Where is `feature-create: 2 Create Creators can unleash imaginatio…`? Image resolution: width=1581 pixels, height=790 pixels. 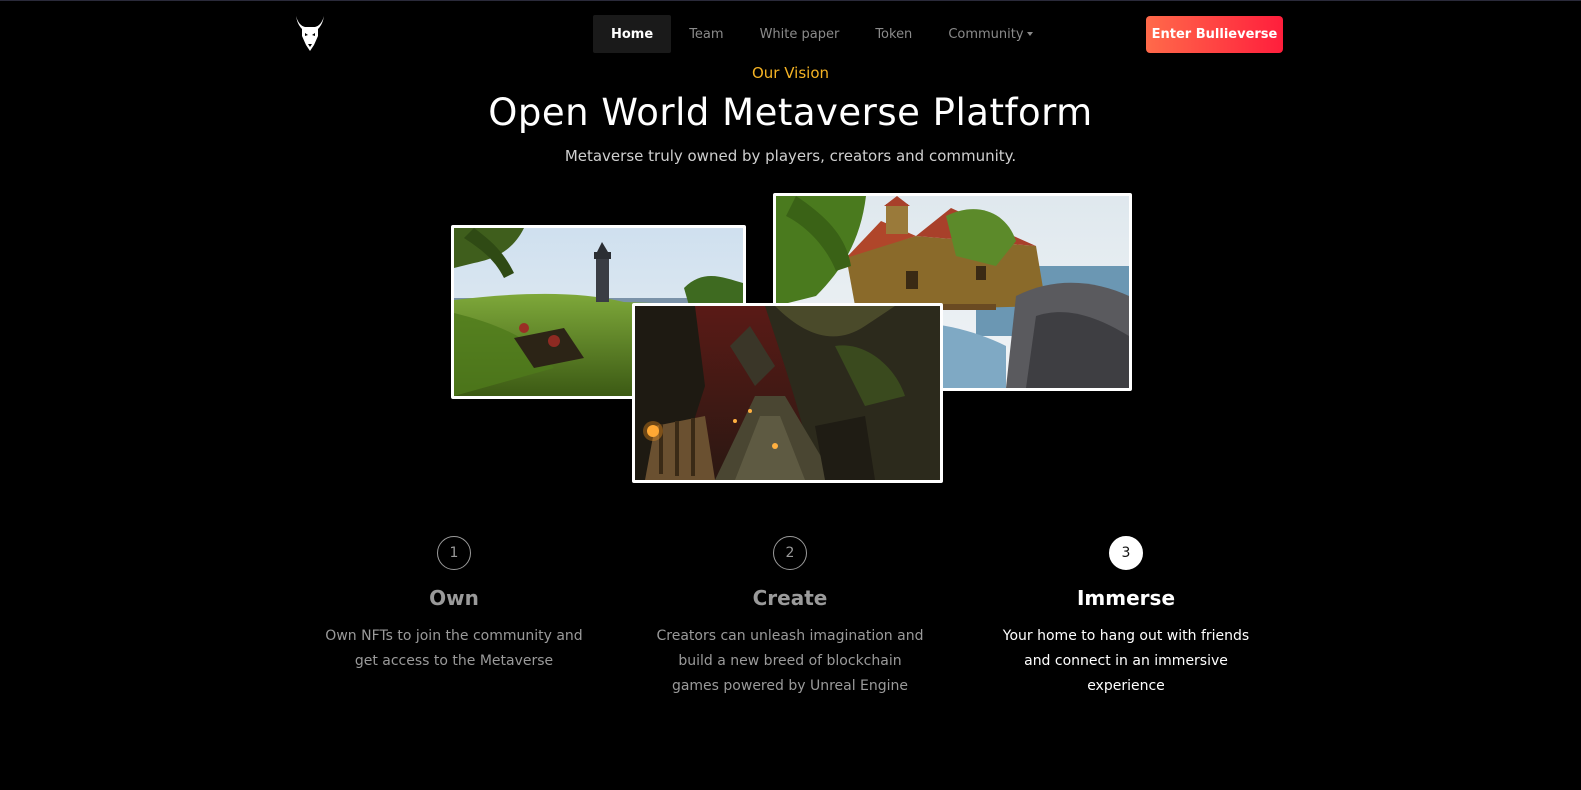 feature-create: 2 Create Creators can unleash imaginatio… is located at coordinates (790, 617).